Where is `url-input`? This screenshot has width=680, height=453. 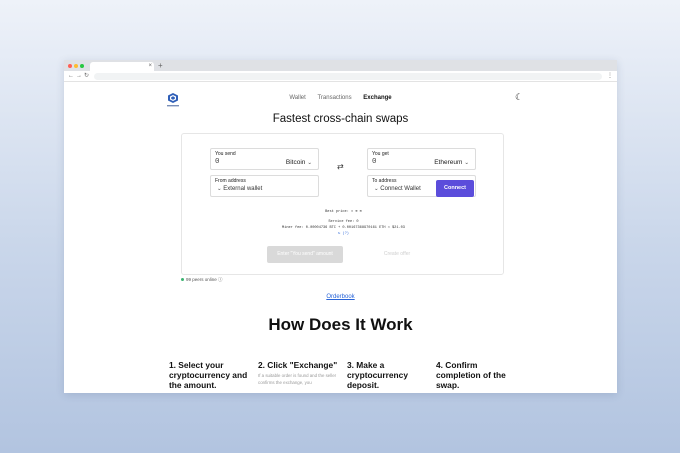
url-input is located at coordinates (348, 76).